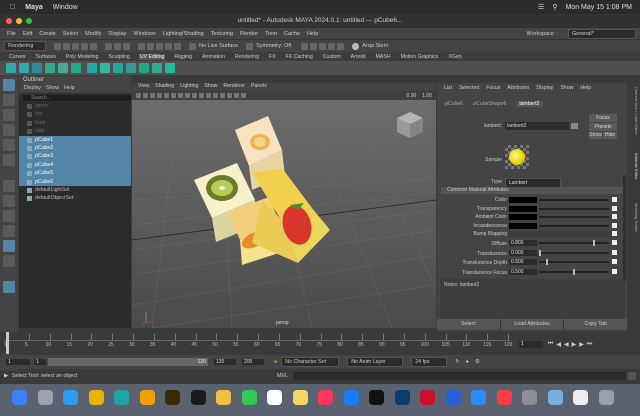  What do you see at coordinates (40, 362) in the screenshot?
I see `playback-start-field: 1` at bounding box center [40, 362].